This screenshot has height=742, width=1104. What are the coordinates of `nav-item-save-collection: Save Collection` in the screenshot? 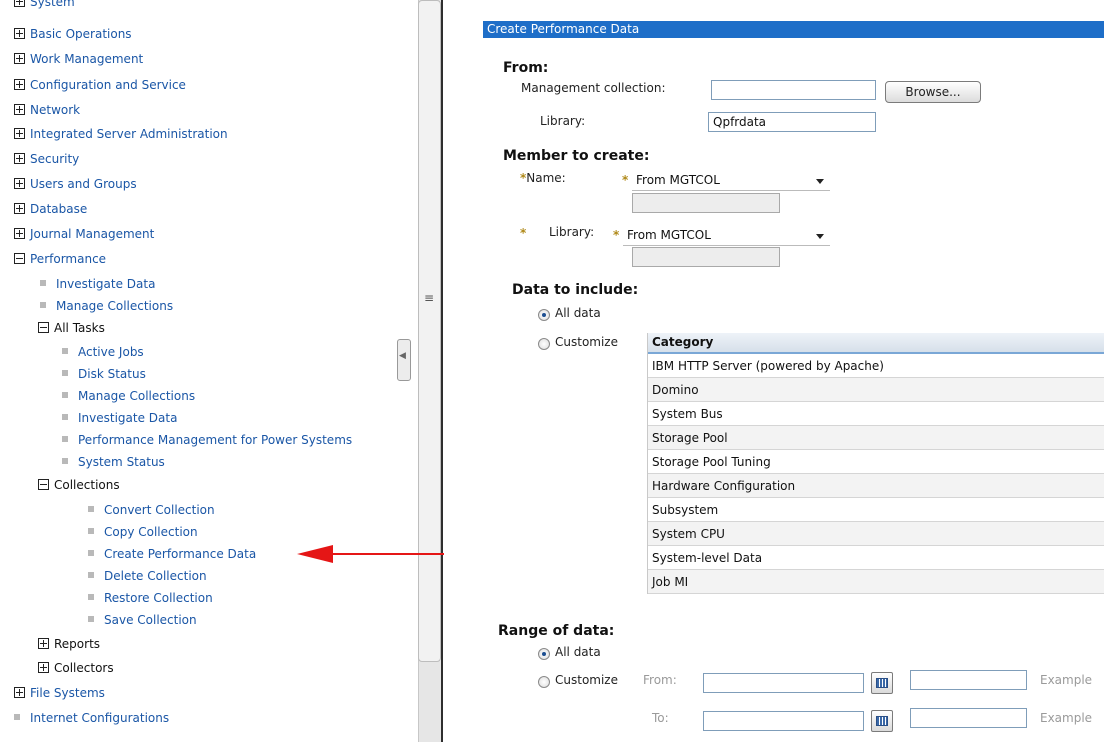 It's located at (142, 620).